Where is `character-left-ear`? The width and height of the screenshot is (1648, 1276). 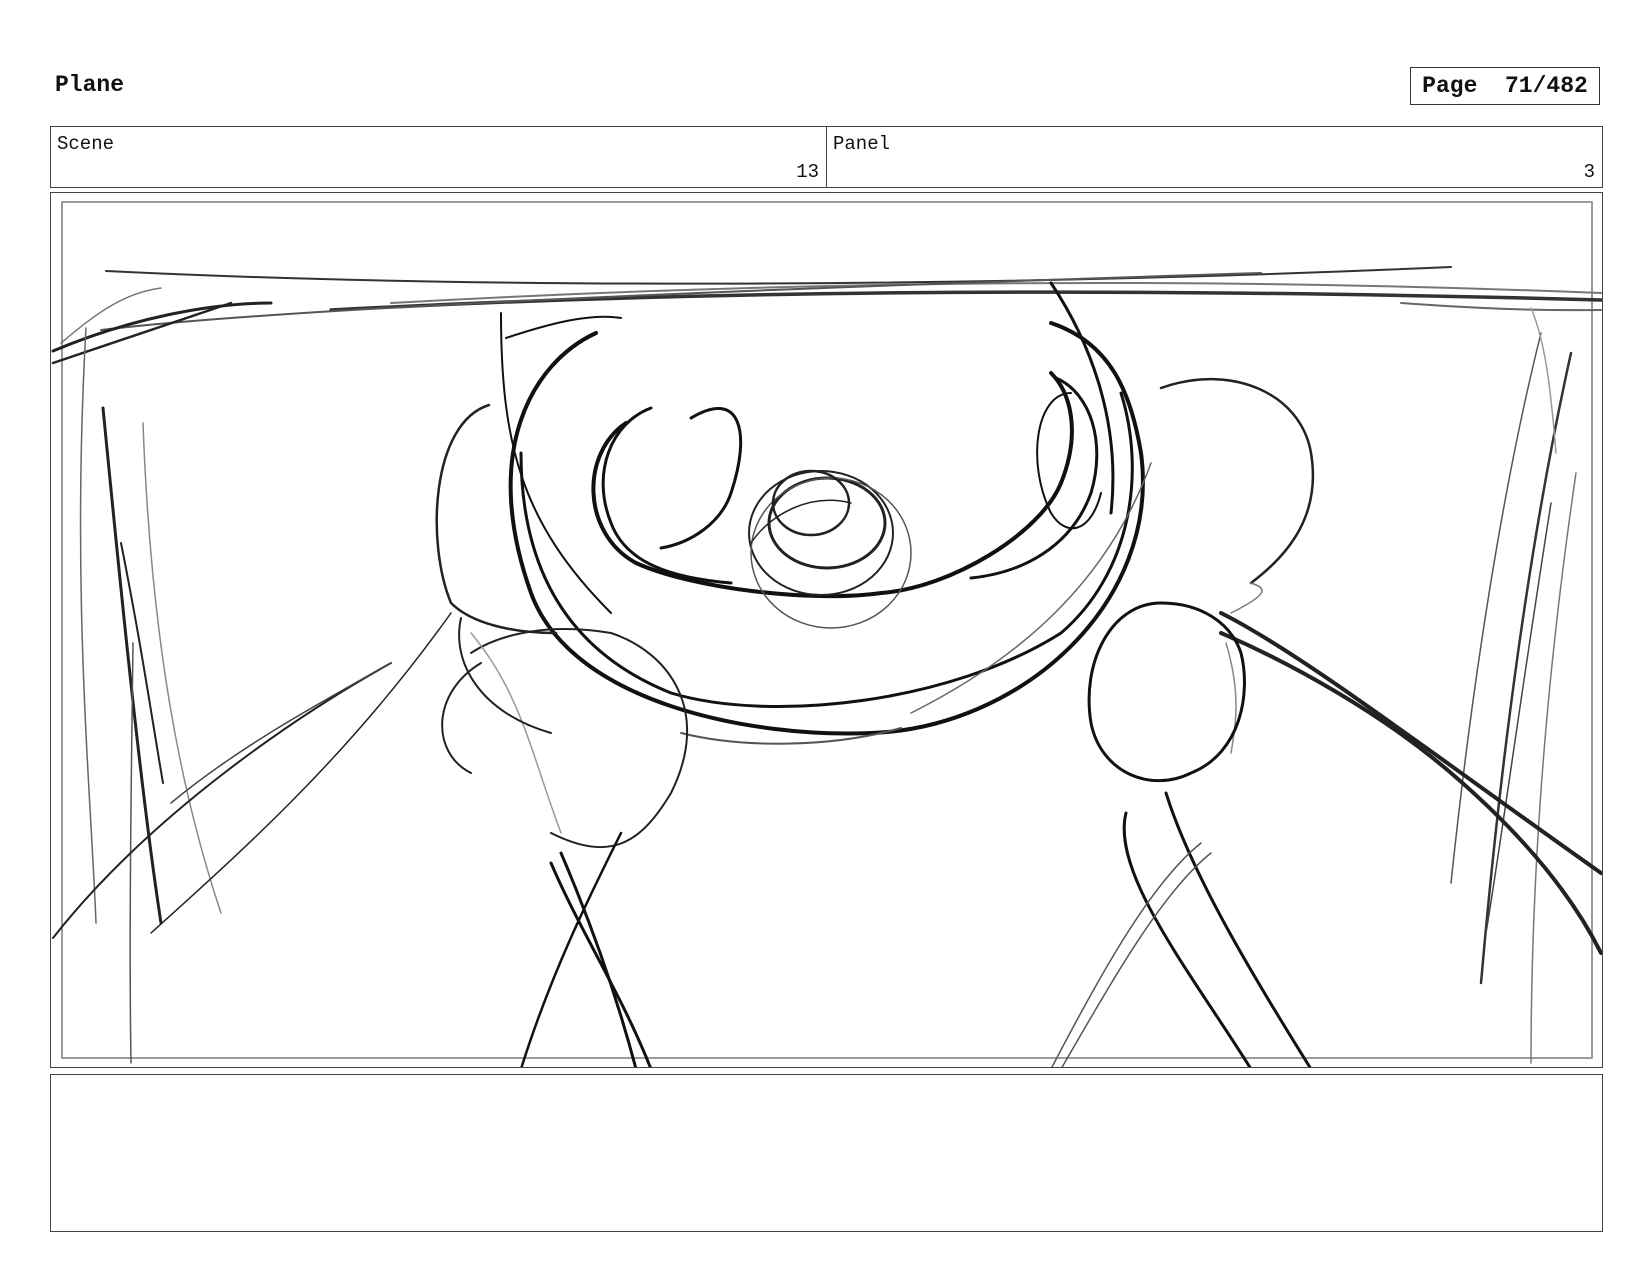 character-left-ear is located at coordinates (562, 626).